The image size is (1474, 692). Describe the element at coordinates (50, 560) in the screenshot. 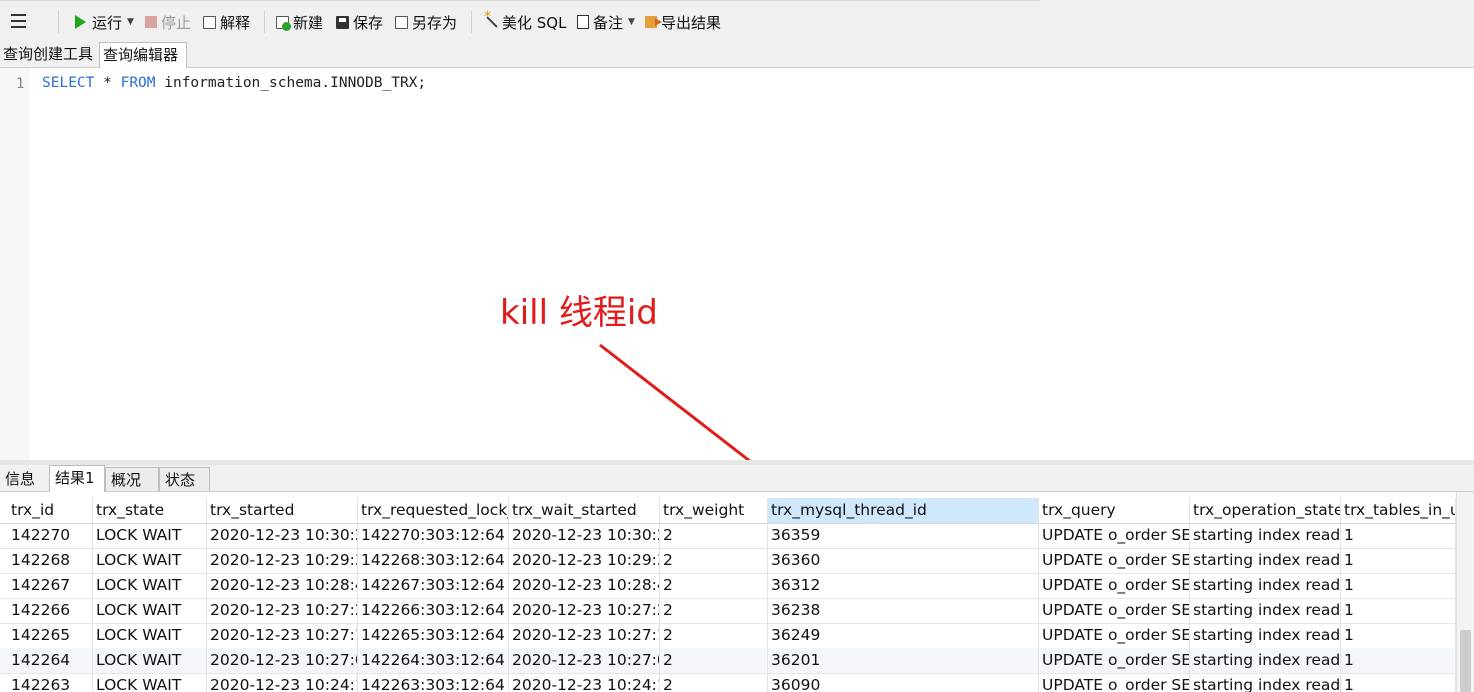

I see `table-cell: 142268` at that location.